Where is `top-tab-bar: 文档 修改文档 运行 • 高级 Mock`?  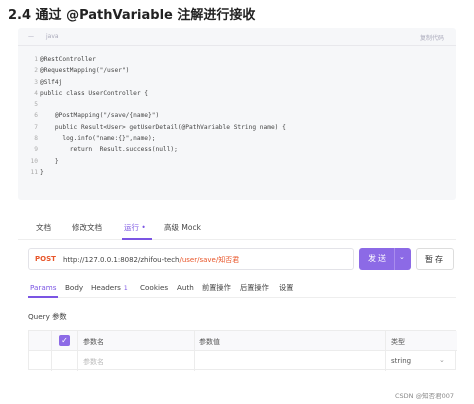 top-tab-bar: 文档 修改文档 运行 • 高级 Mock is located at coordinates (237, 227).